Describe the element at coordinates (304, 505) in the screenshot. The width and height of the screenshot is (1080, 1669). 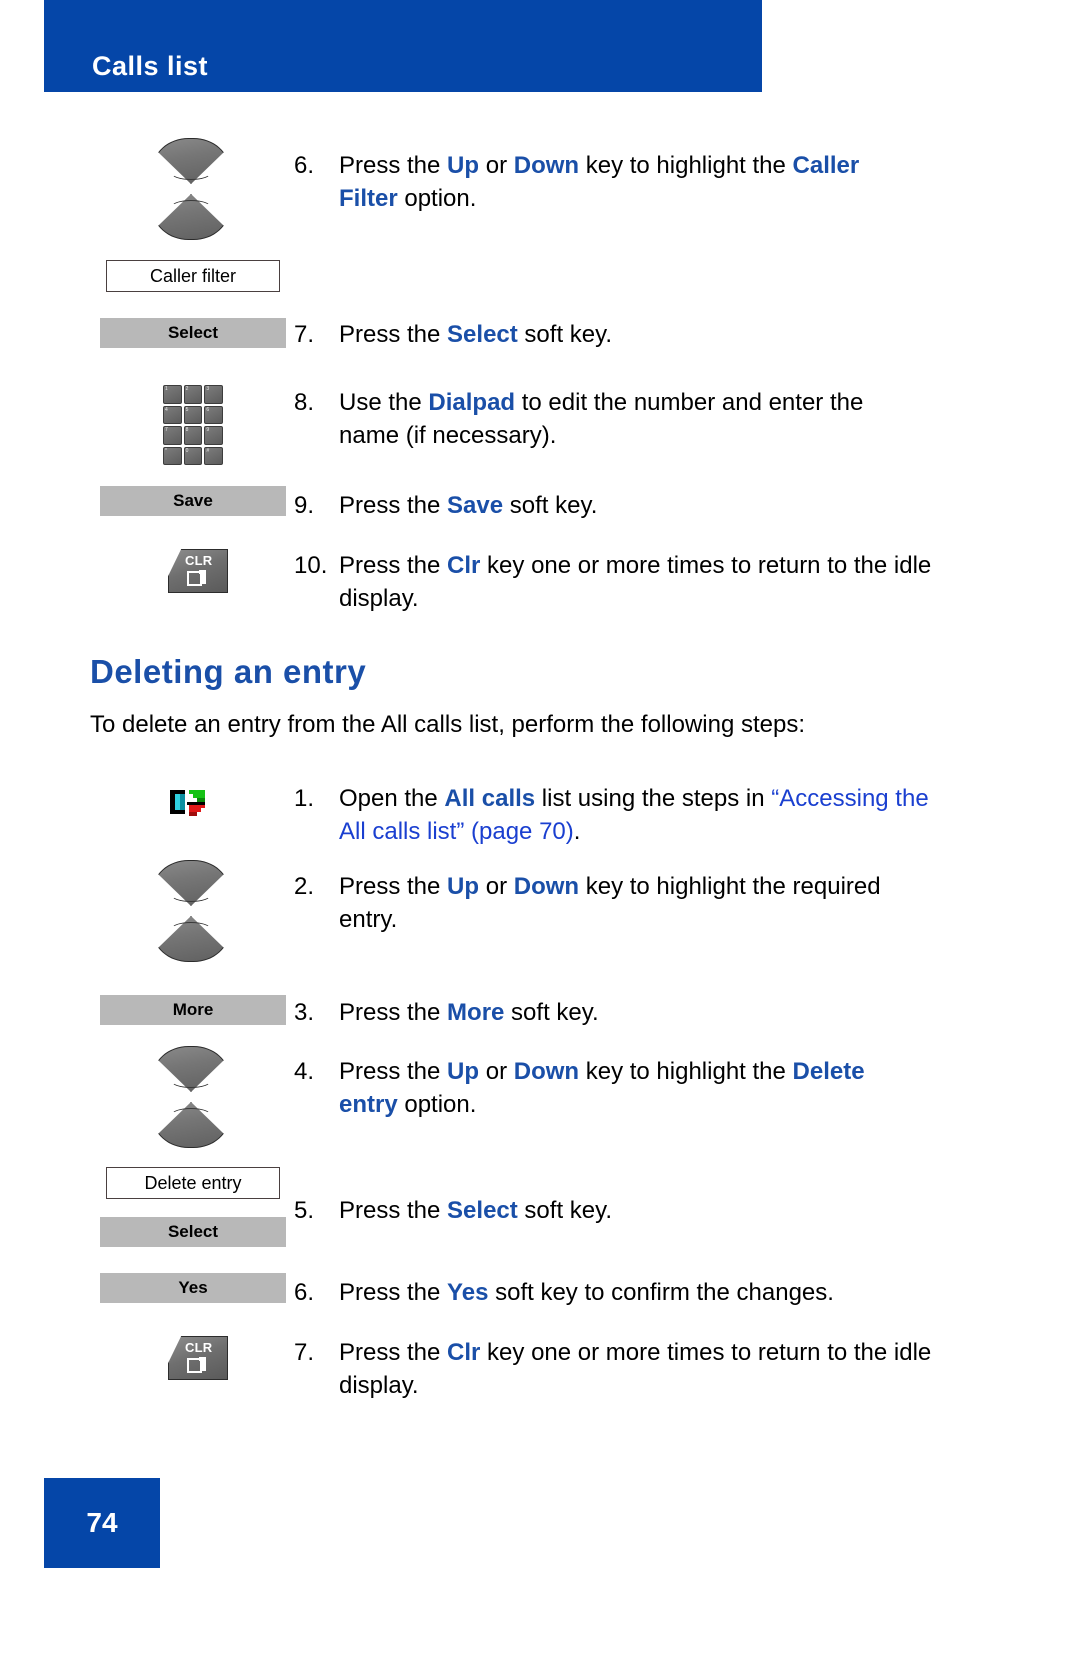
I see `step-number: 9.` at that location.